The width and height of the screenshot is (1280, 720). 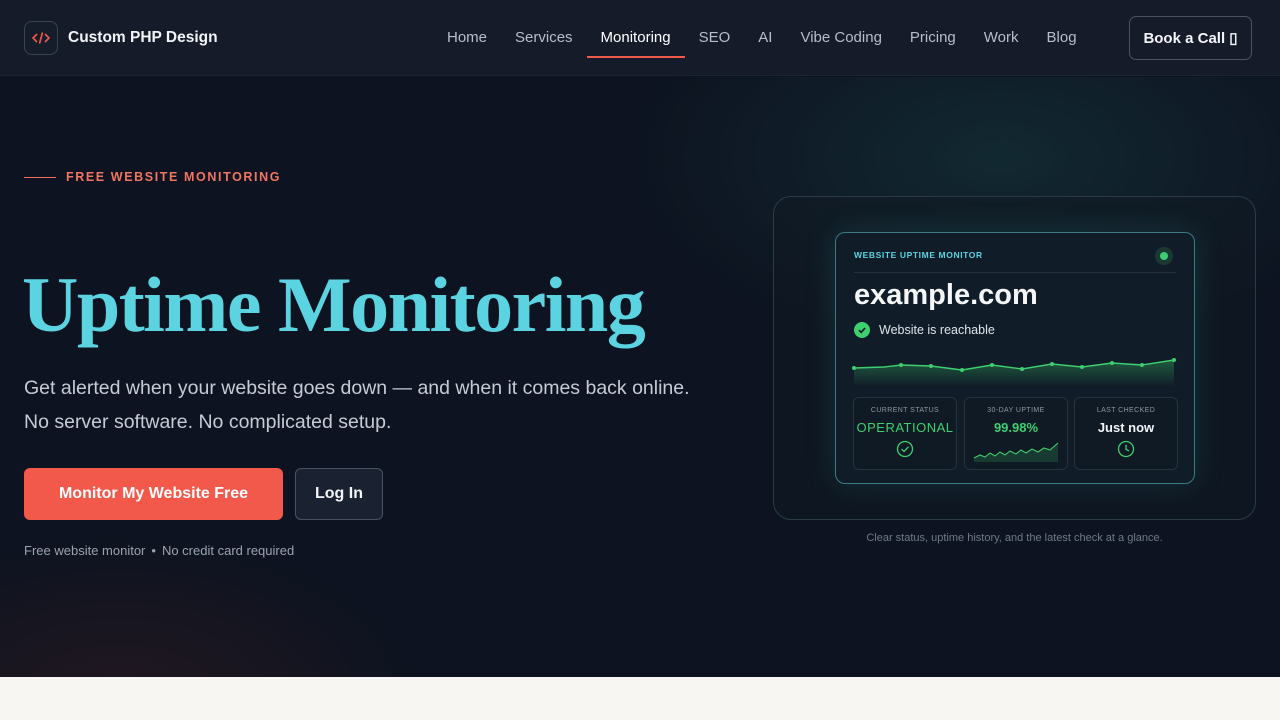 What do you see at coordinates (174, 177) in the screenshot?
I see `eyebrow-text: FREE WEBSITE MONITORING` at bounding box center [174, 177].